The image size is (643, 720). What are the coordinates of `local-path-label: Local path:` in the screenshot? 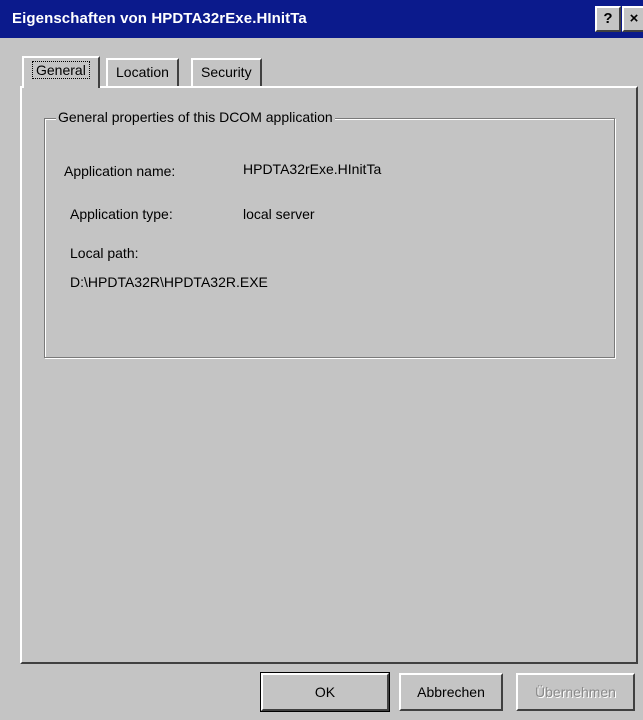 It's located at (104, 253).